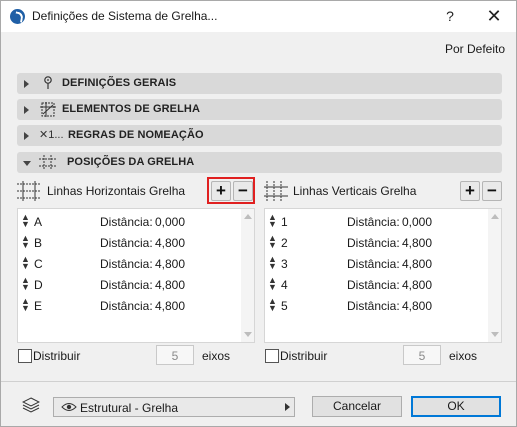 Image resolution: width=517 pixels, height=427 pixels. I want to click on distribute-horizontal-checkbox, so click(25, 356).